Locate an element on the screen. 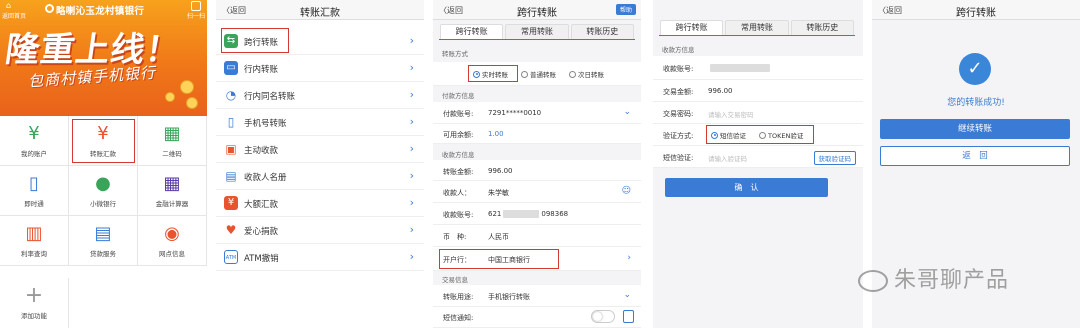 The width and height of the screenshot is (1080, 328). menu-label: 行内转账 is located at coordinates (261, 70).